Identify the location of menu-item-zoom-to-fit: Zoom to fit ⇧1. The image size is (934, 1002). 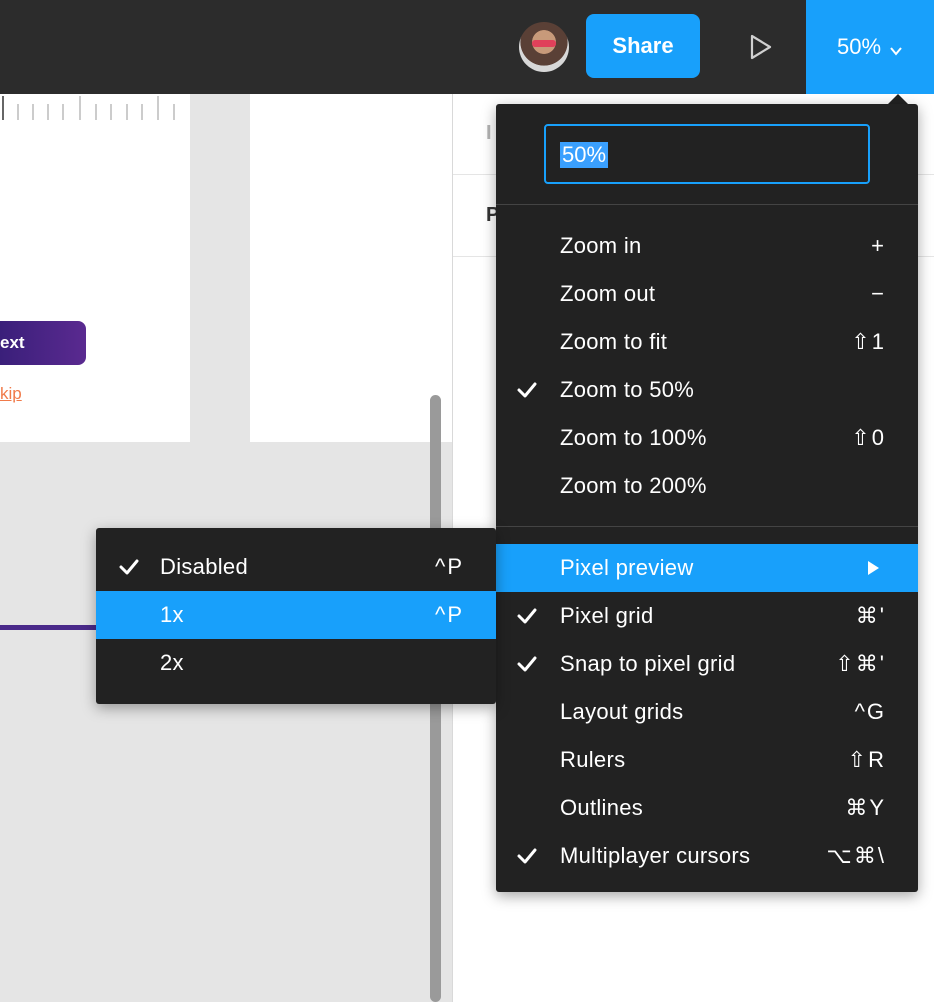
(707, 342).